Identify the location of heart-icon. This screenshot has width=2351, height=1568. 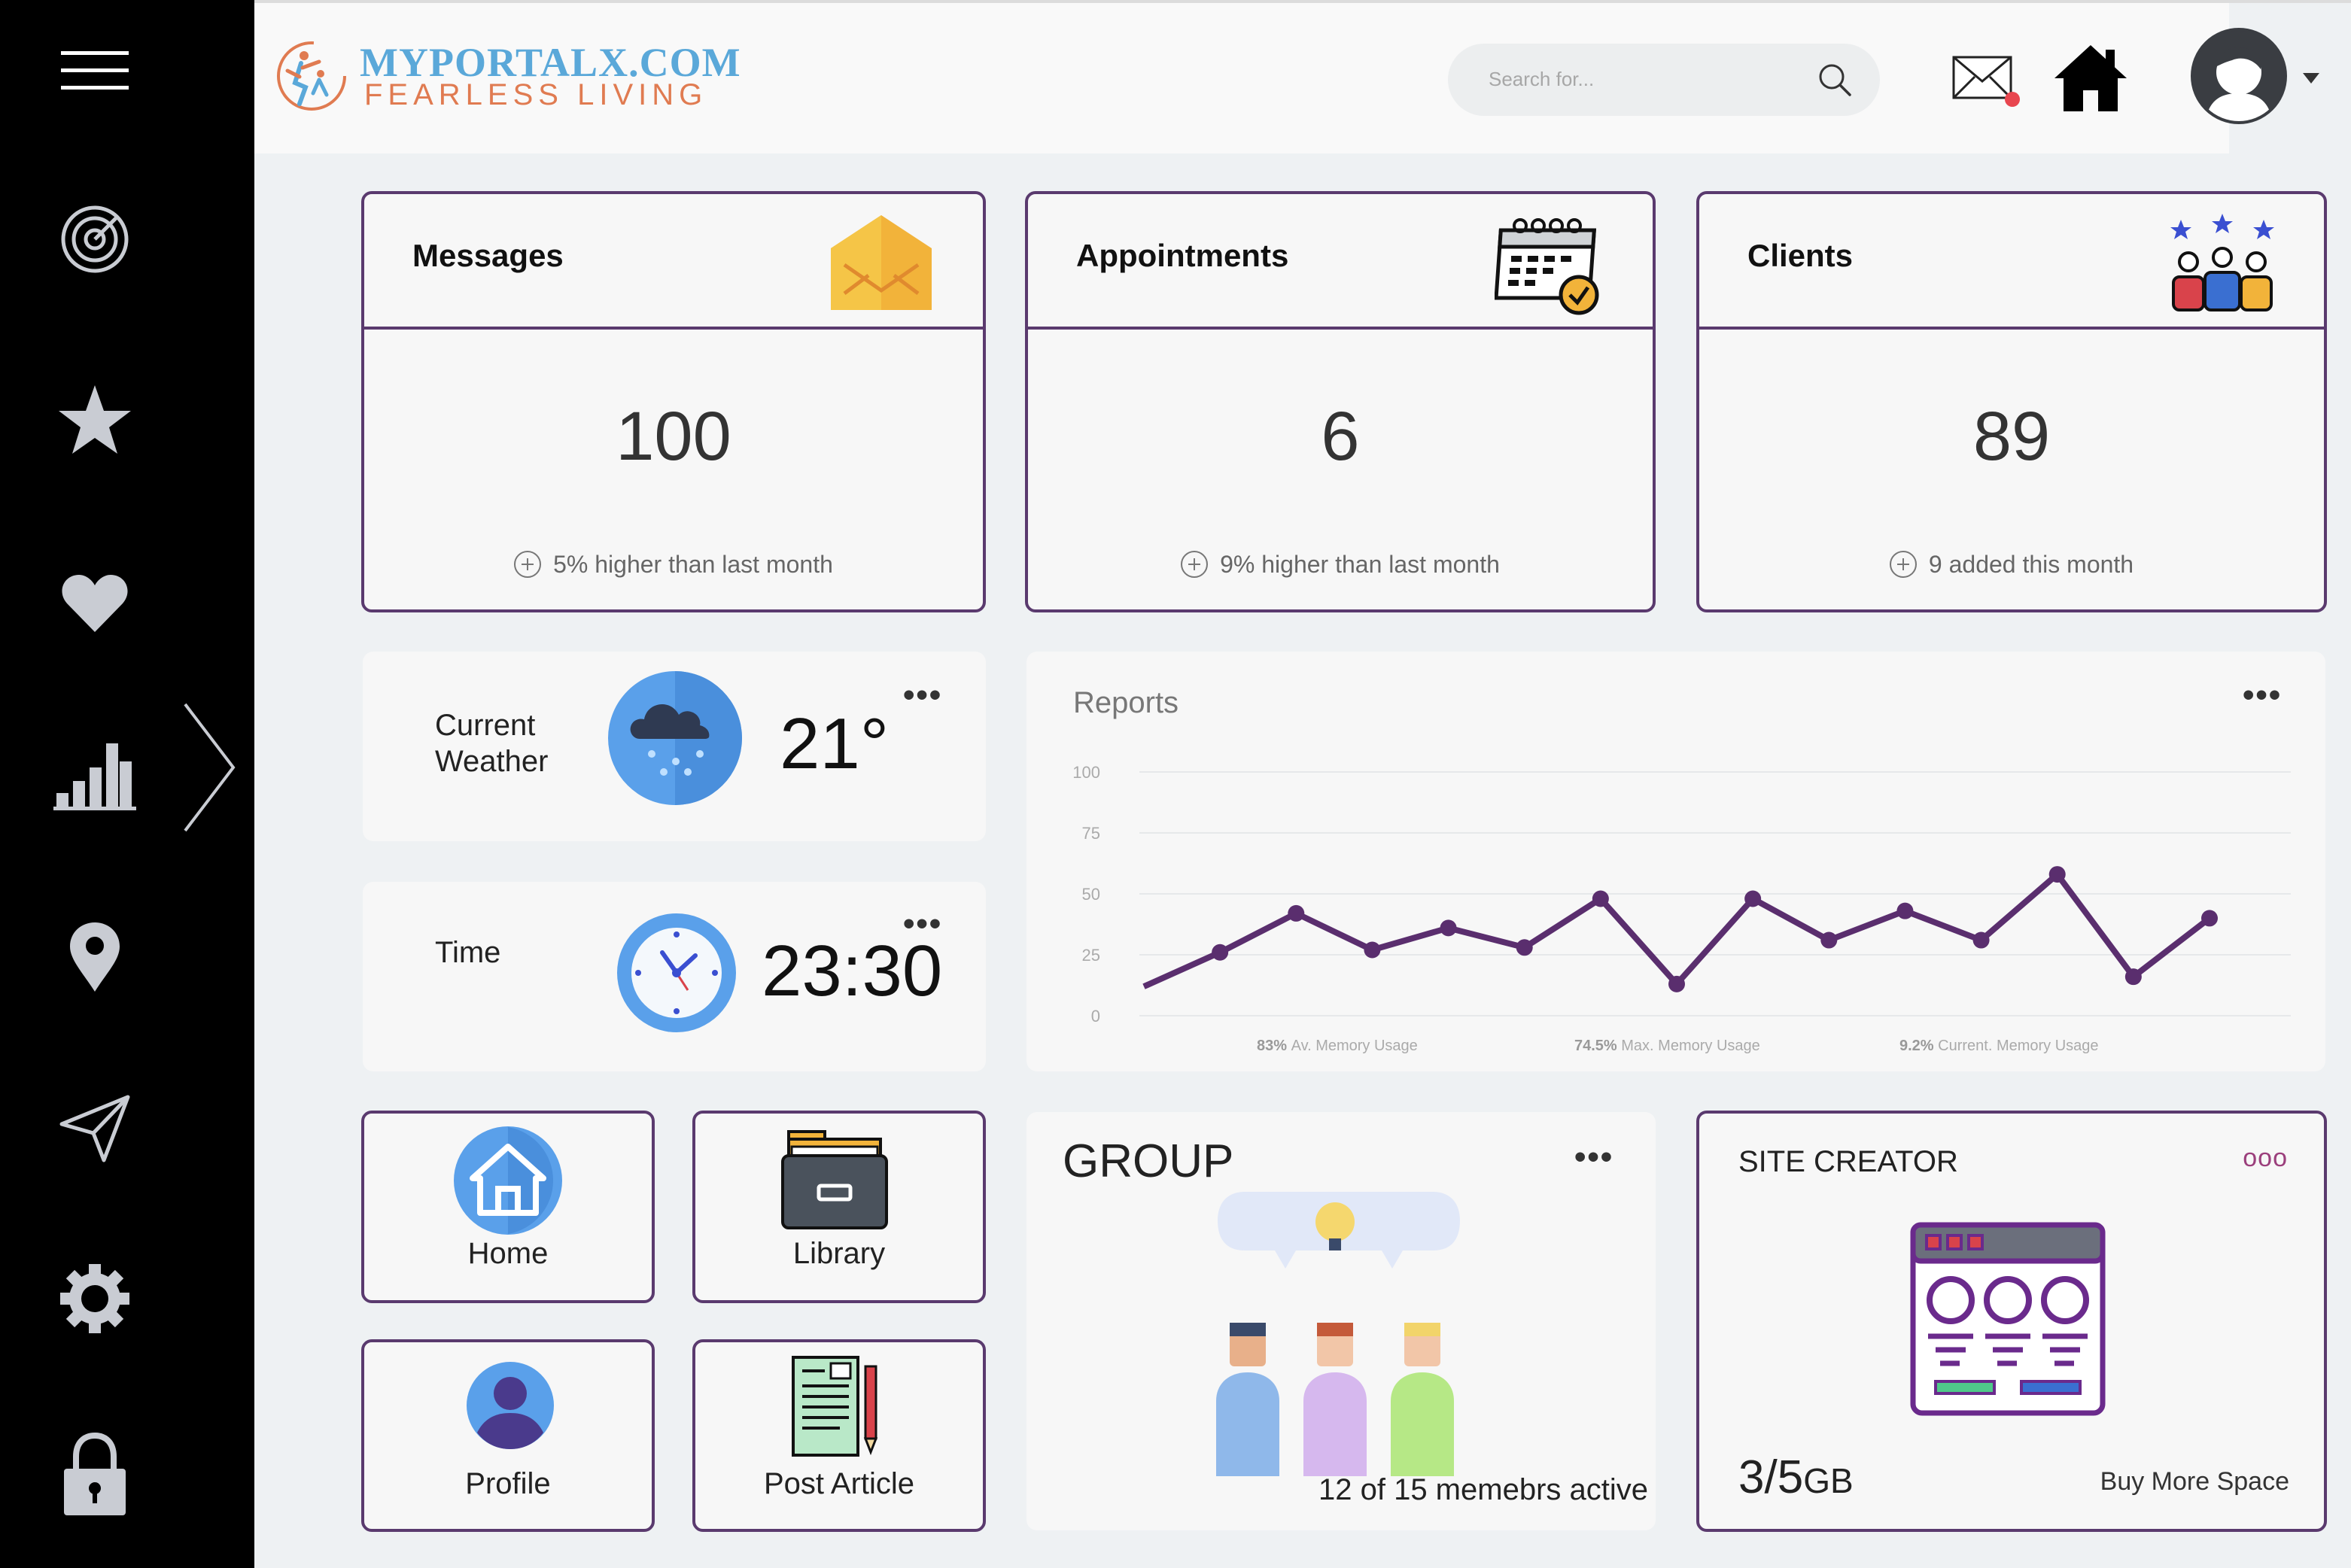
(95, 603).